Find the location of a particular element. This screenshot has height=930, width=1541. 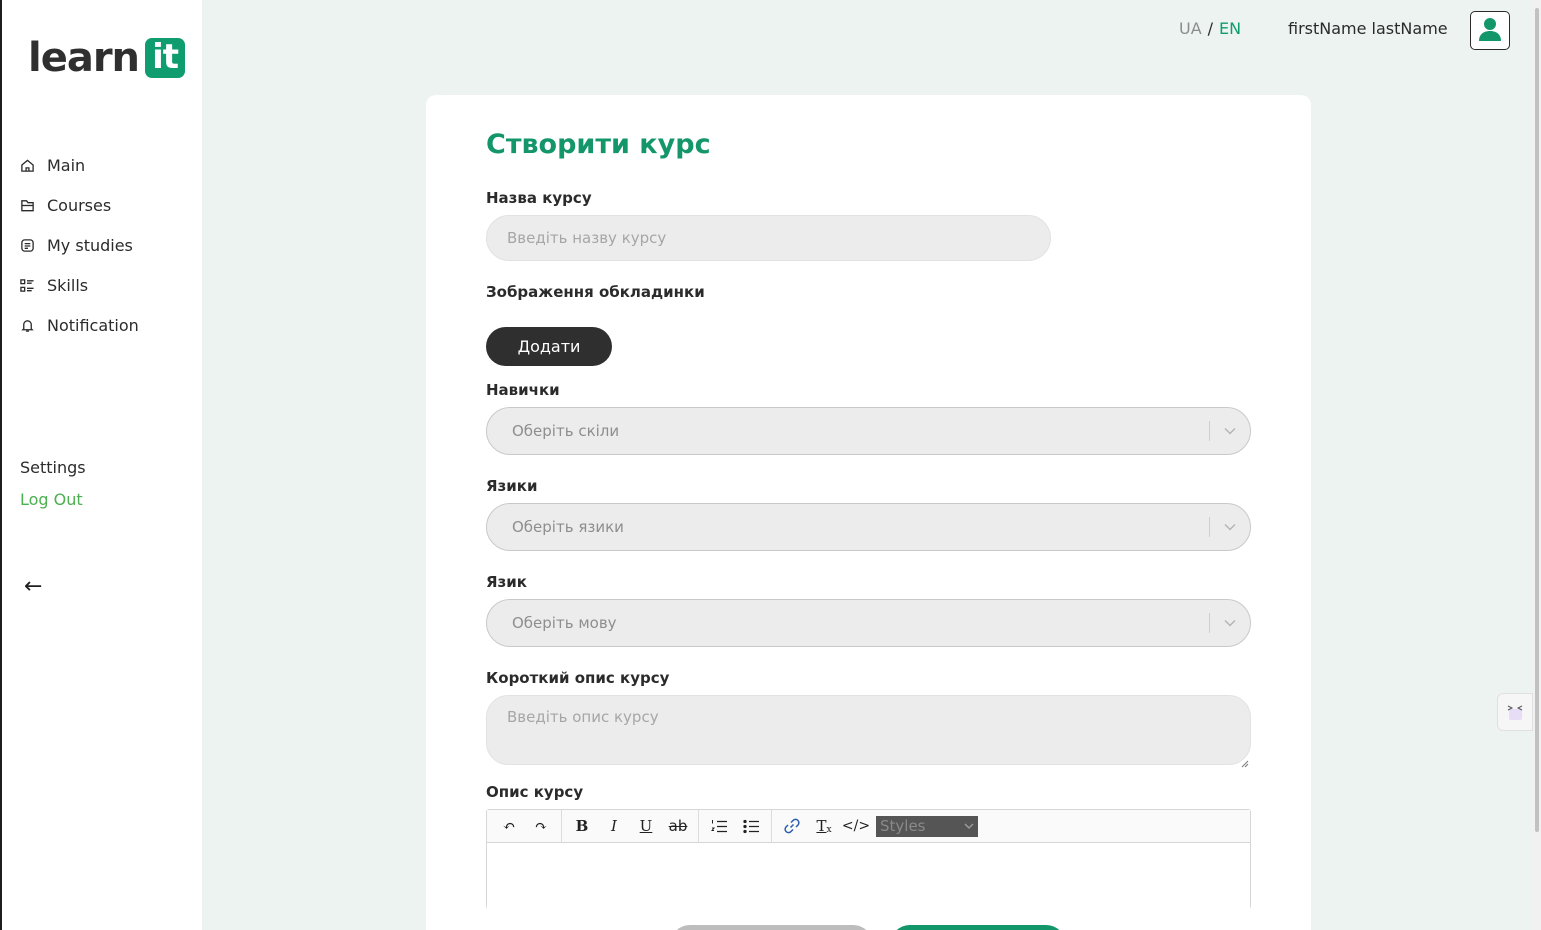

list-group is located at coordinates (735, 826).